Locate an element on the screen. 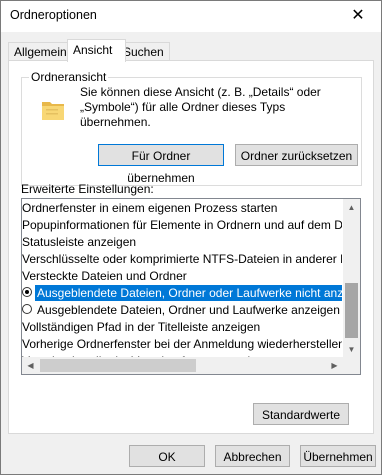  vertical-scrollbar: ▲ ▼ is located at coordinates (351, 278).